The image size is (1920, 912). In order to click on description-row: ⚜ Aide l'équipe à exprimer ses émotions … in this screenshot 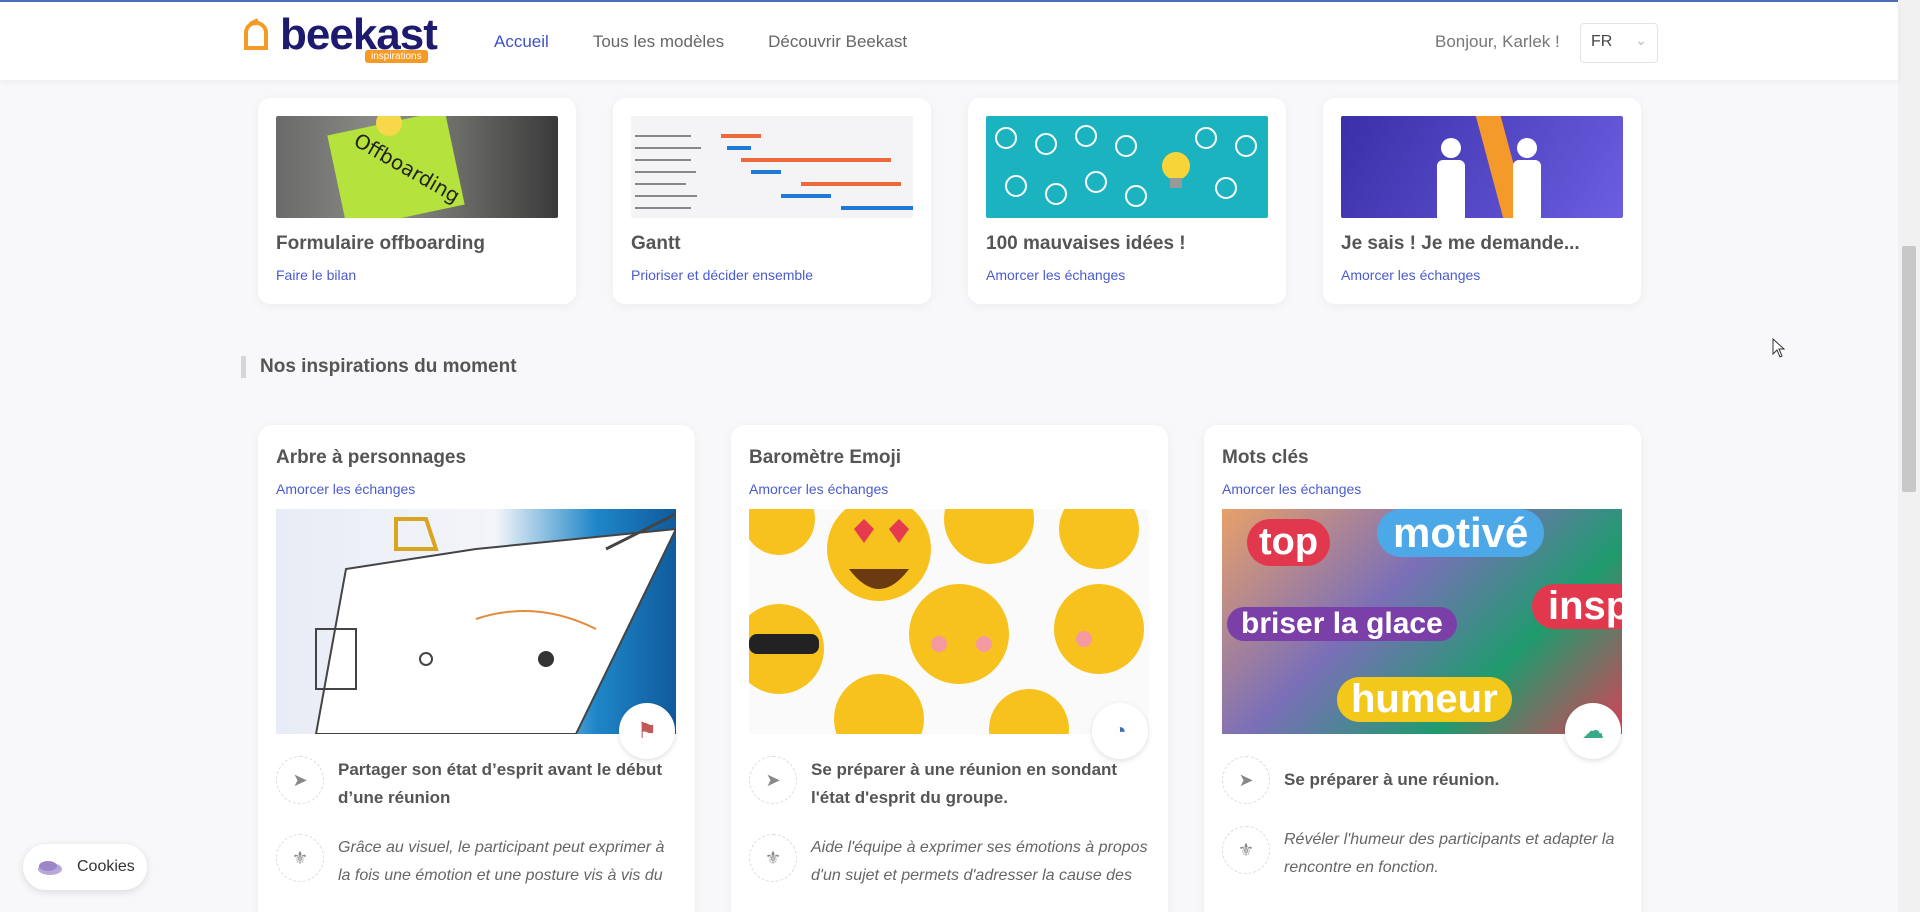, I will do `click(949, 862)`.